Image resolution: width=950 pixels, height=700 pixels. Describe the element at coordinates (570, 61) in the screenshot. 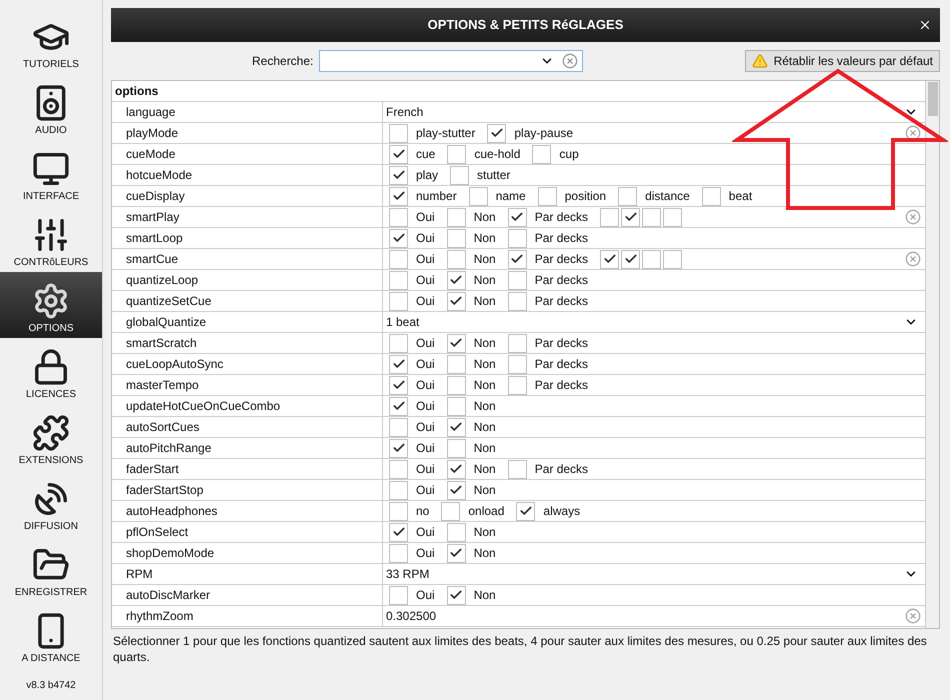

I see `clear-icon` at that location.